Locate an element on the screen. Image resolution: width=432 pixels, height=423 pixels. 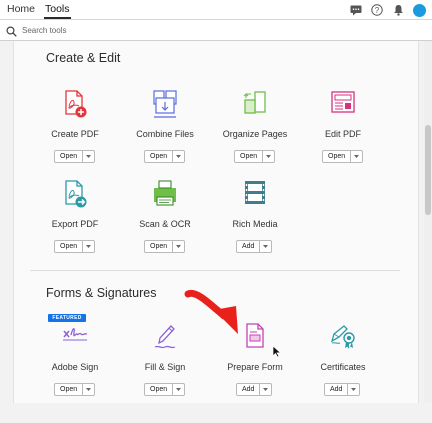
scroll-thumb is located at coordinates (428, 170).